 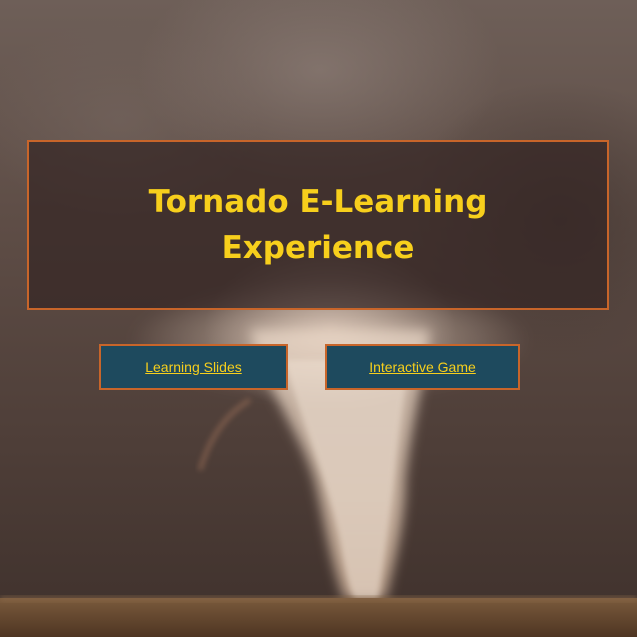 I want to click on interactive-game-link: Interactive Game, so click(x=422, y=367).